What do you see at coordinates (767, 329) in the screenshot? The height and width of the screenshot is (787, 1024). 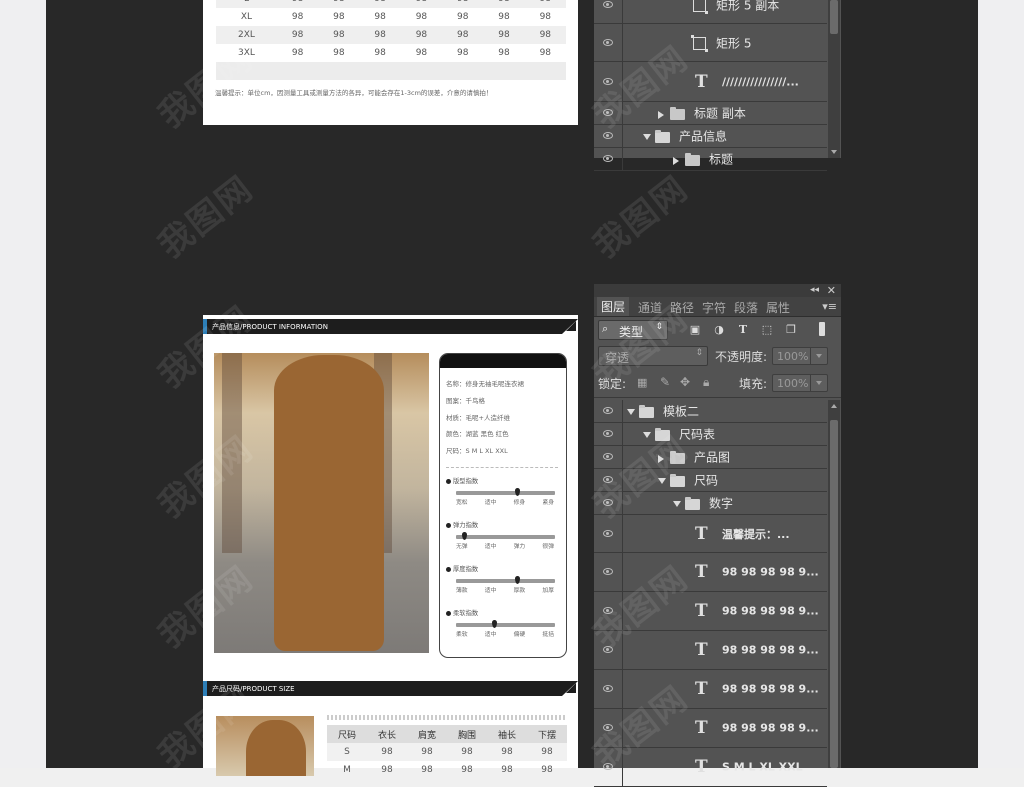 I see `shape-filter-icon: ⬚` at bounding box center [767, 329].